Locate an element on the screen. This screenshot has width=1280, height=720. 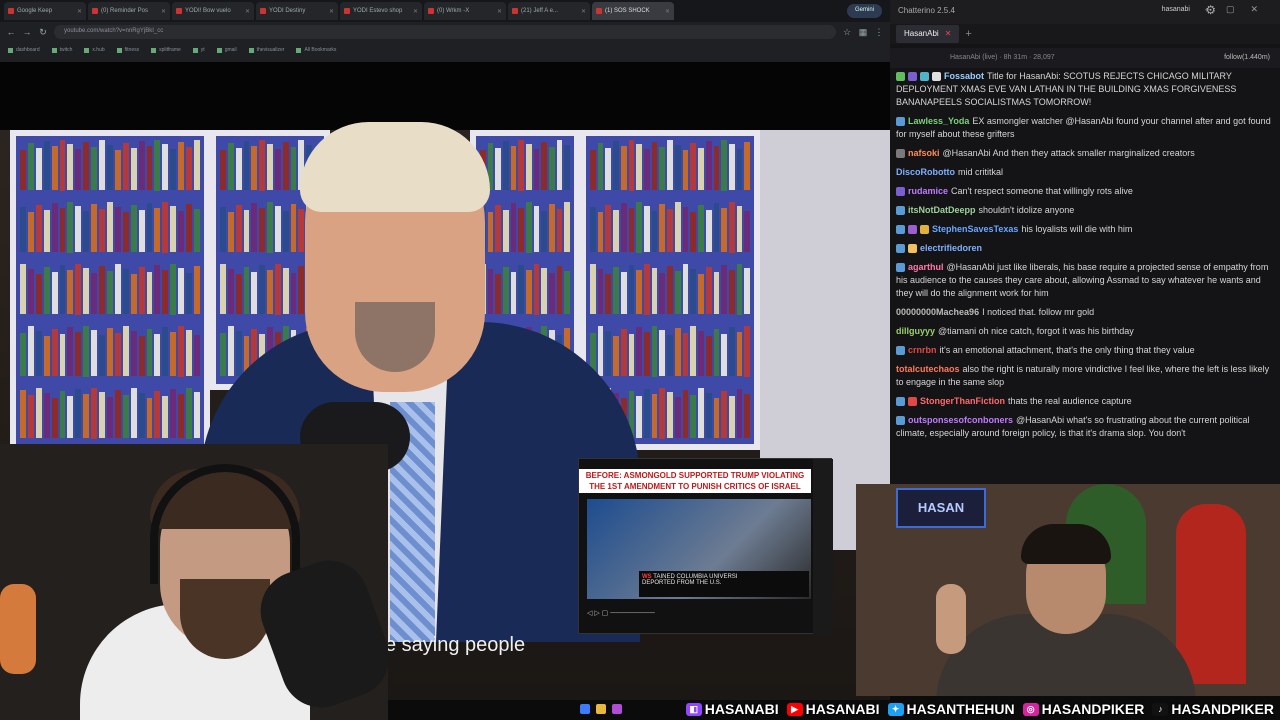
star-icon: ☆ is located at coordinates (847, 32).